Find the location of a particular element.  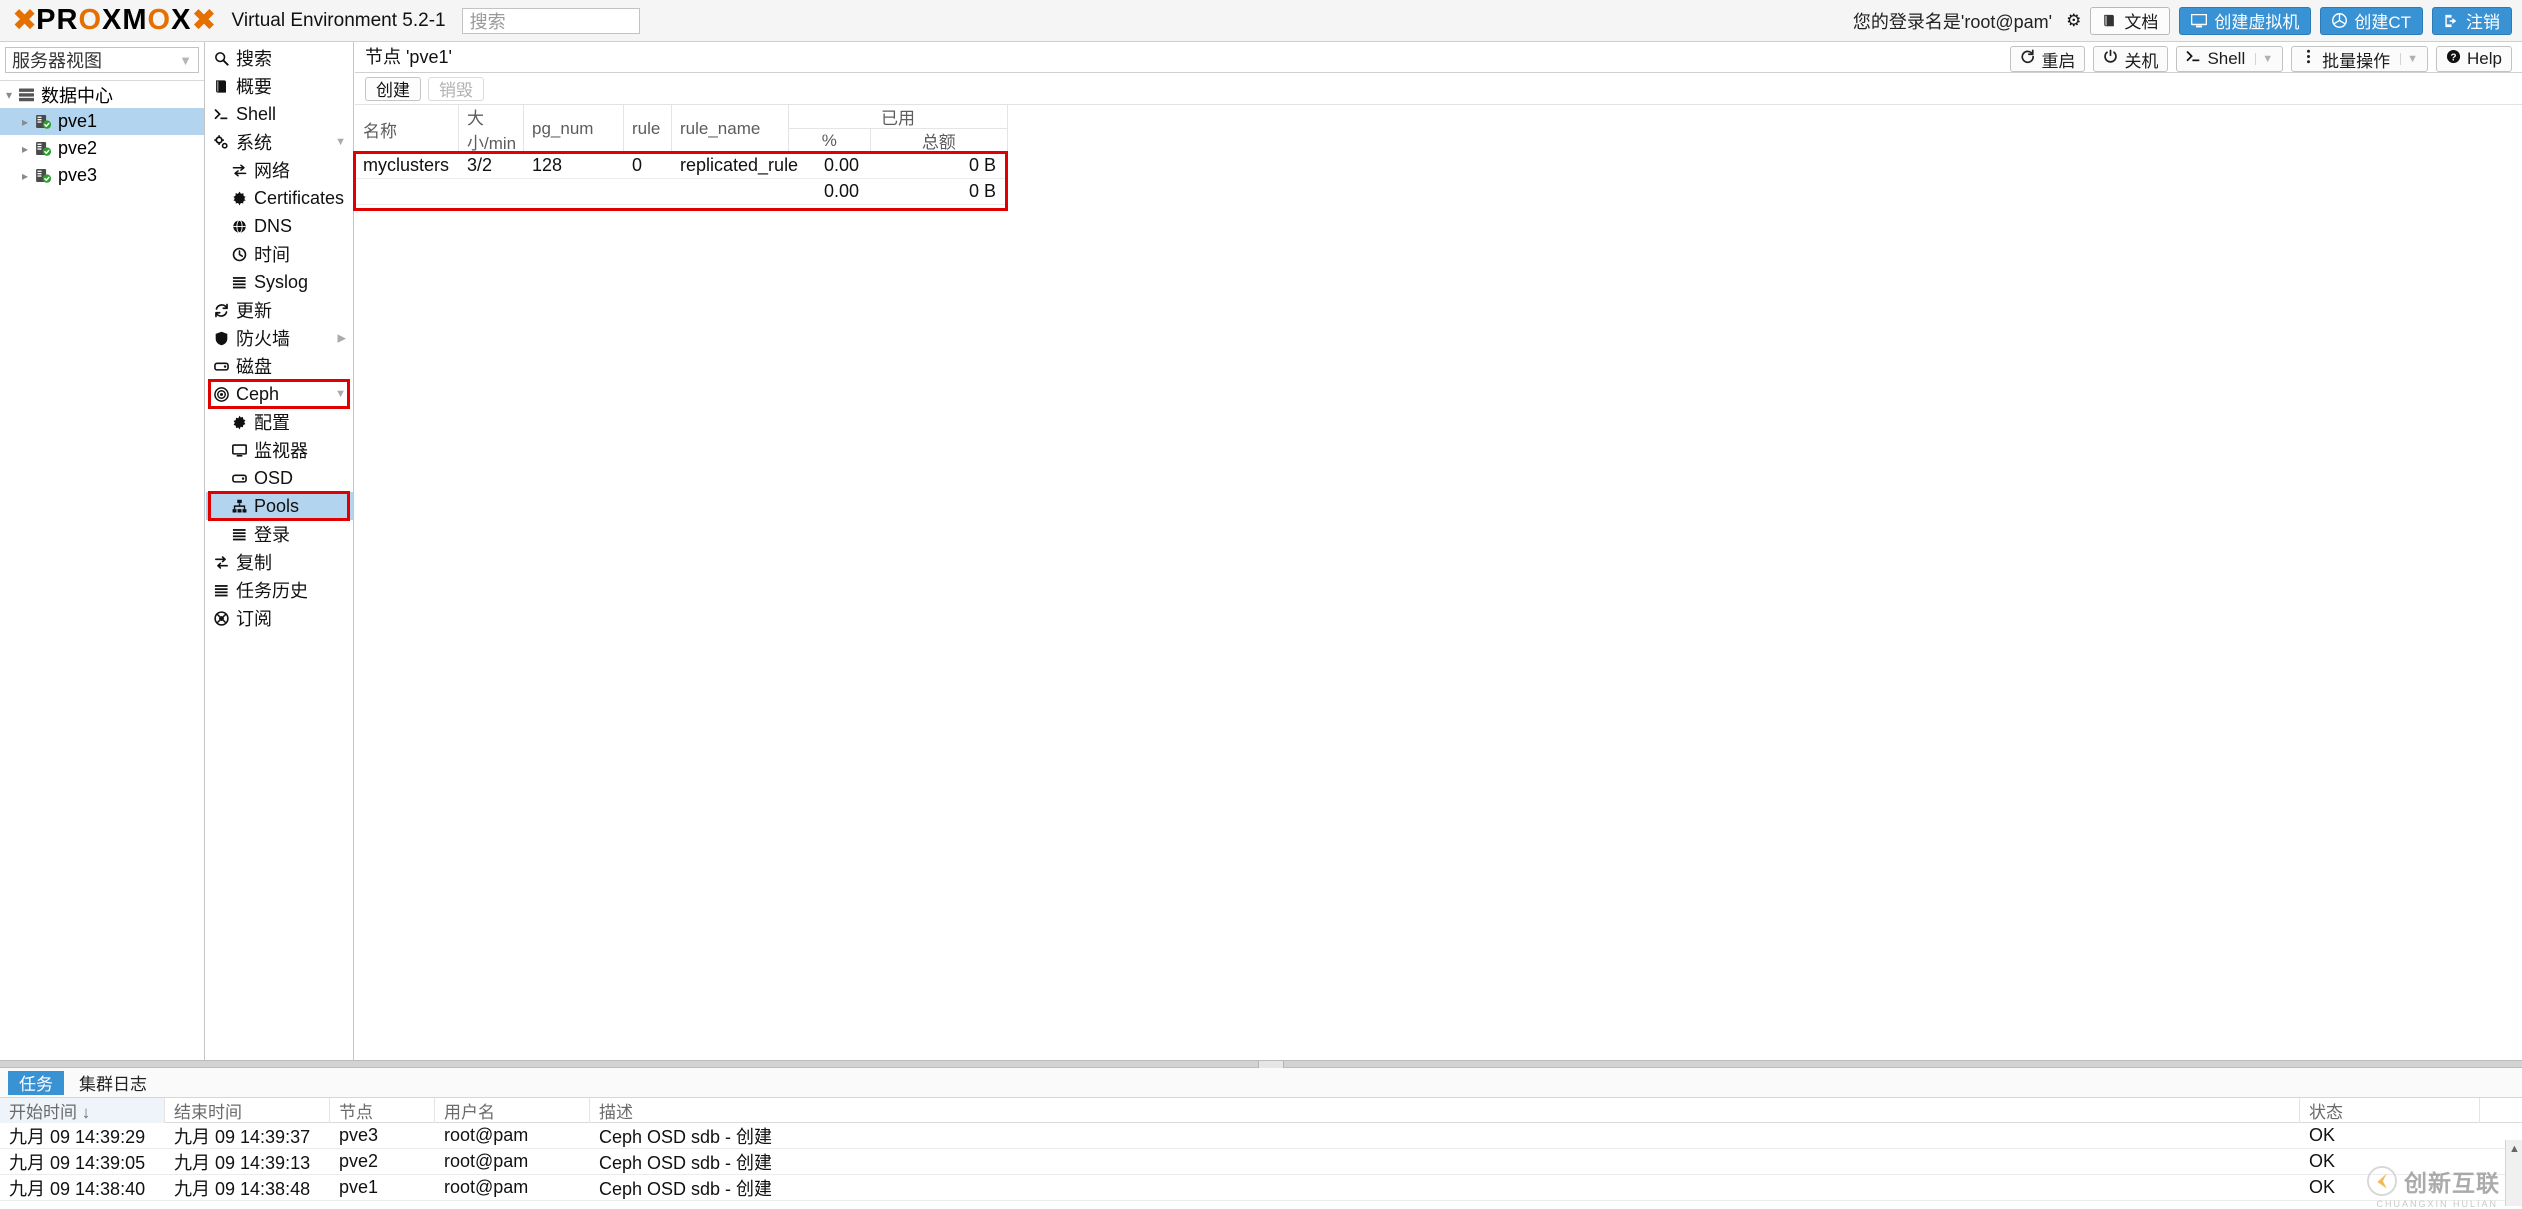

cell-rule is located at coordinates (648, 191).